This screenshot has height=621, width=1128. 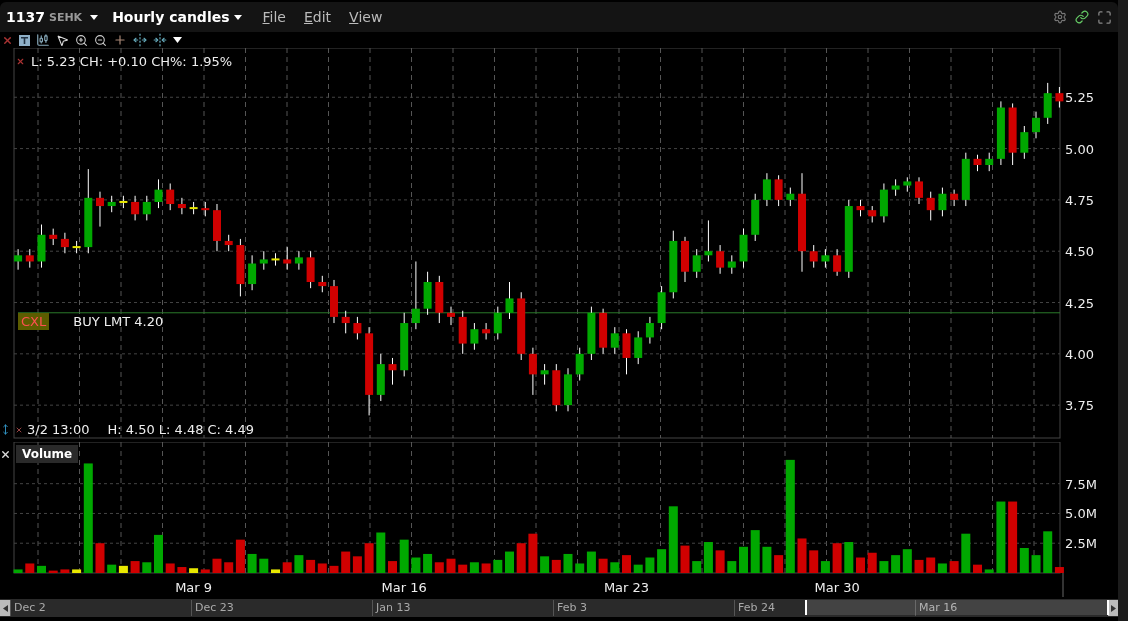 What do you see at coordinates (194, 587) in the screenshot?
I see `axis-label: Mar 9` at bounding box center [194, 587].